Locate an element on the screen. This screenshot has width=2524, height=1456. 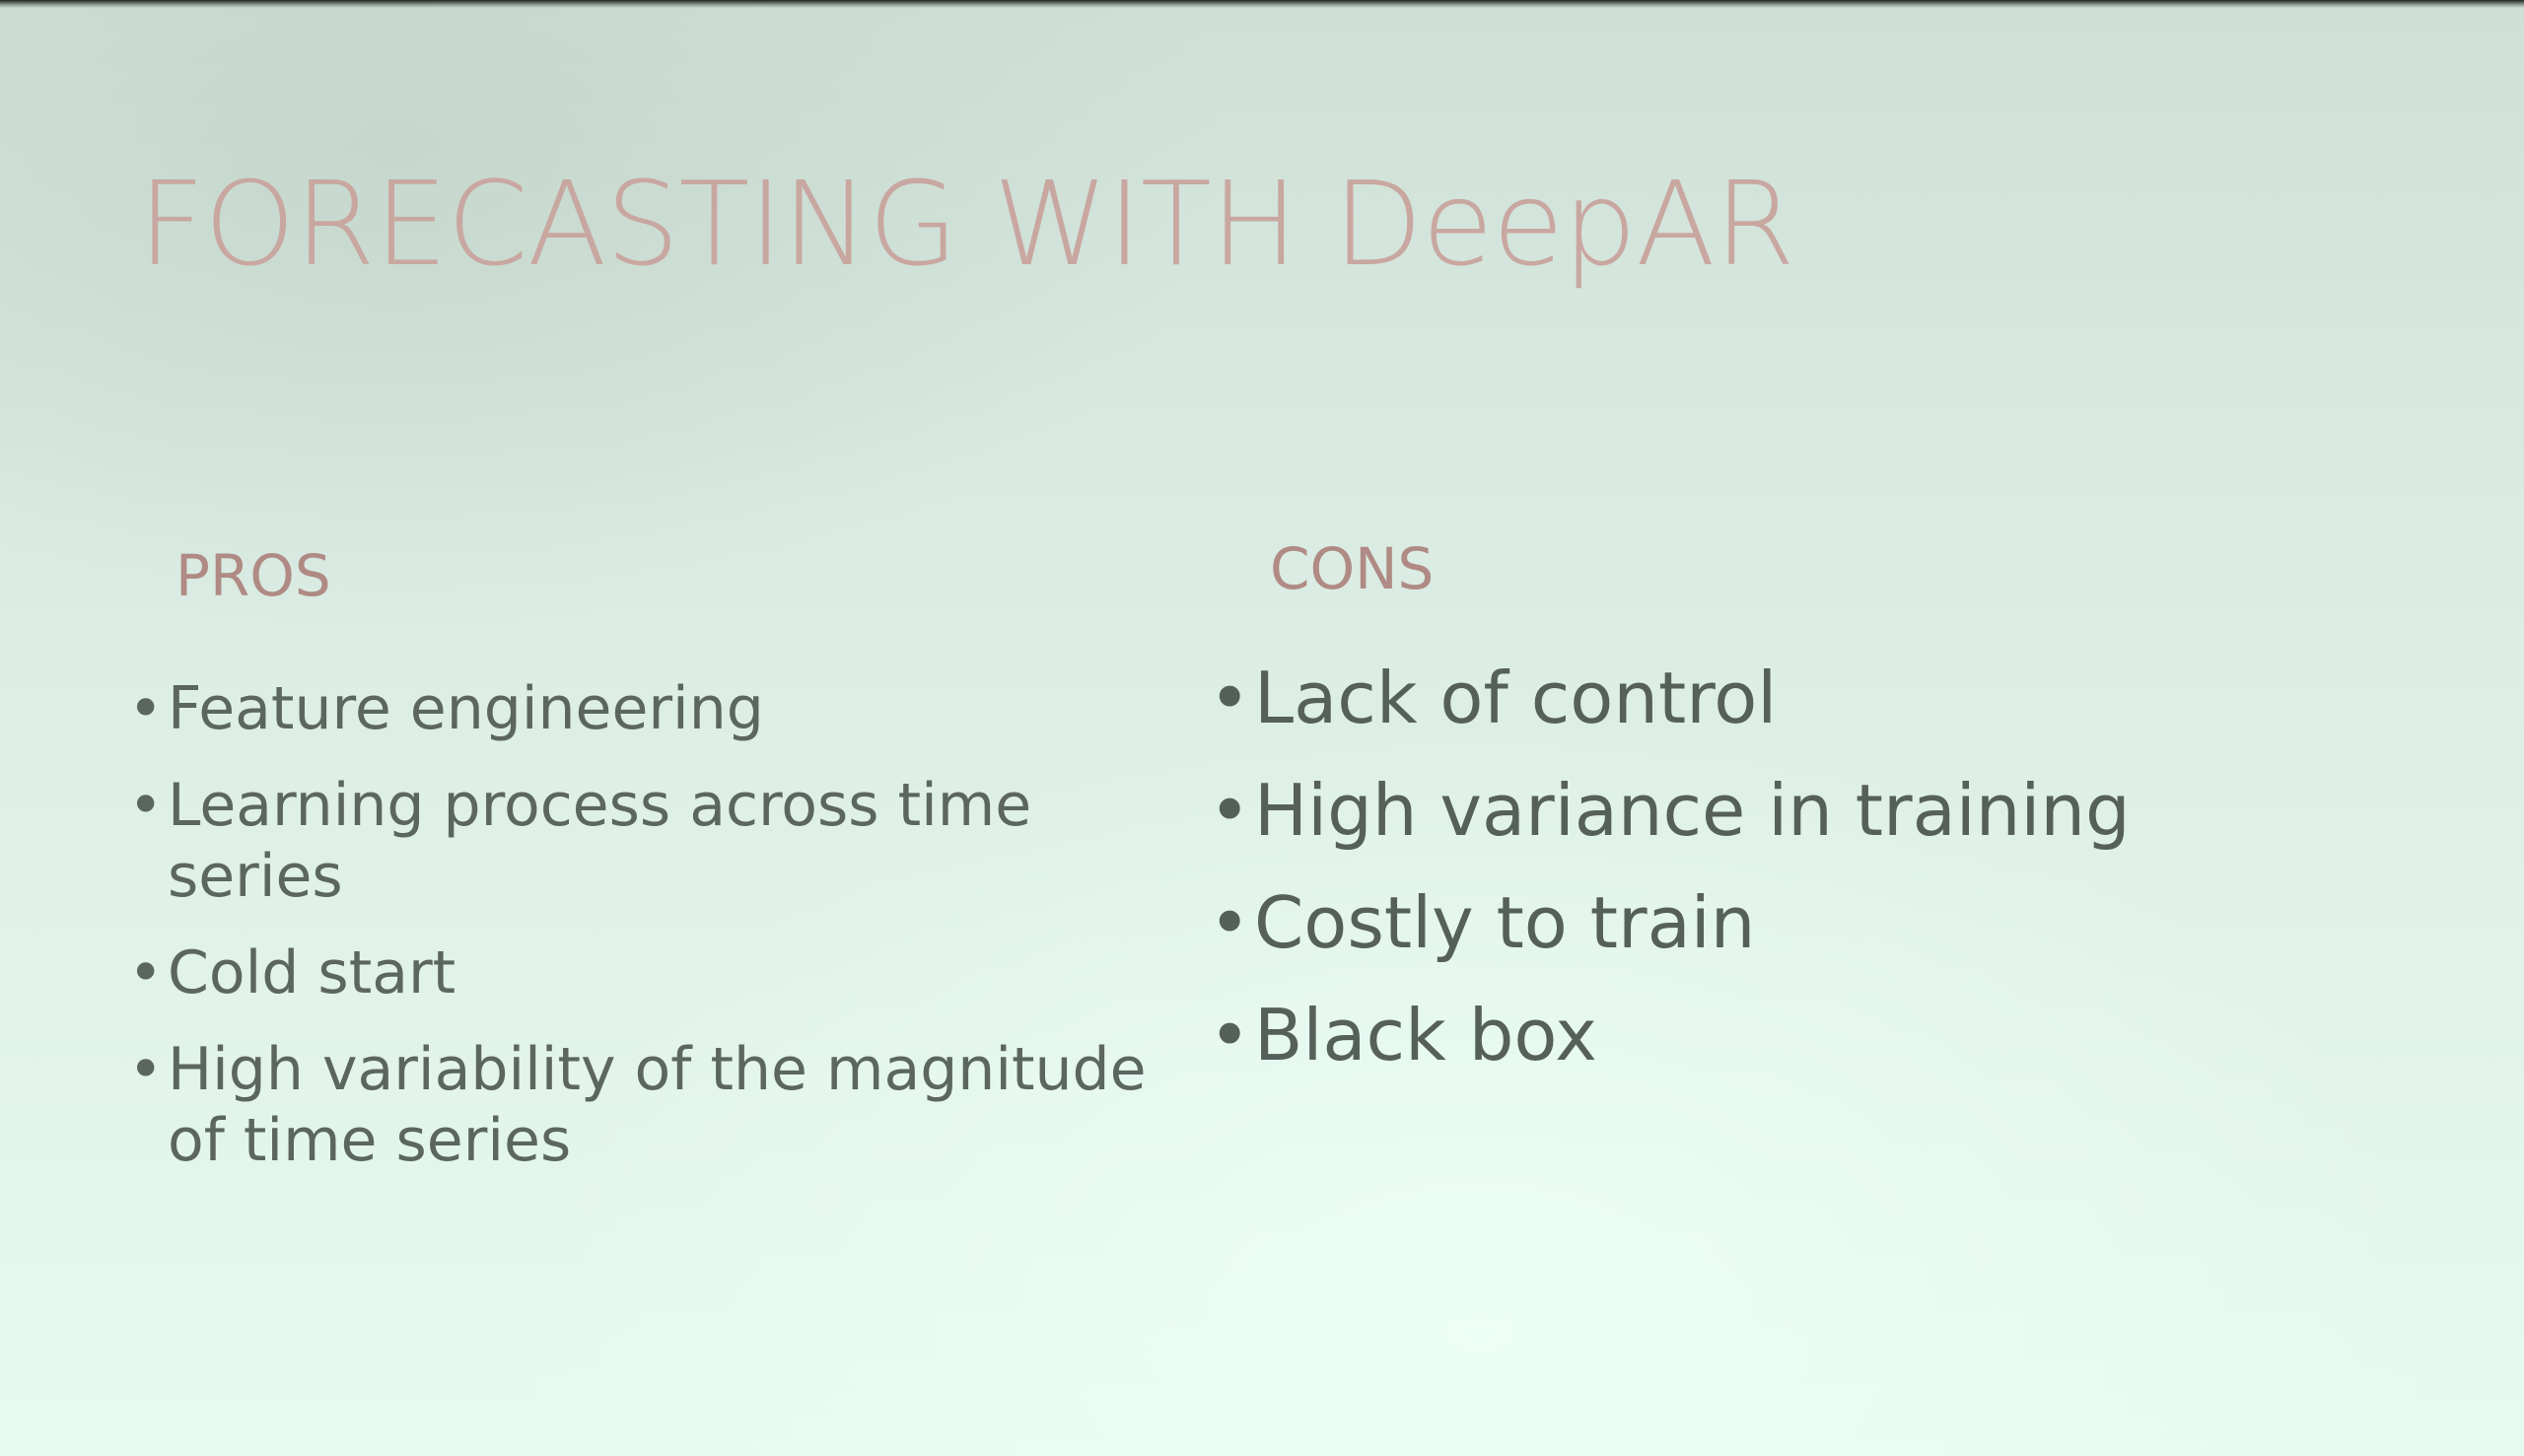
pros-item-line: Feature engineering is located at coordinates (466, 708).